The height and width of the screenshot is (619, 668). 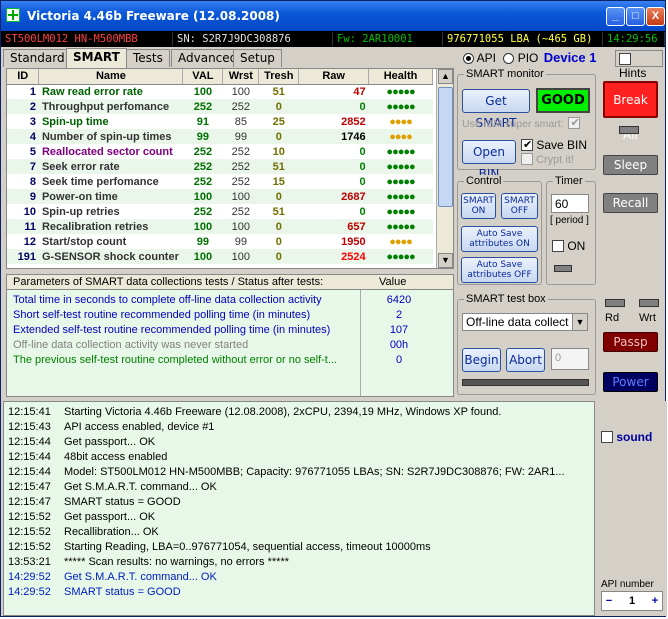 I want to click on chevron-down-icon: ▼, so click(x=579, y=322).